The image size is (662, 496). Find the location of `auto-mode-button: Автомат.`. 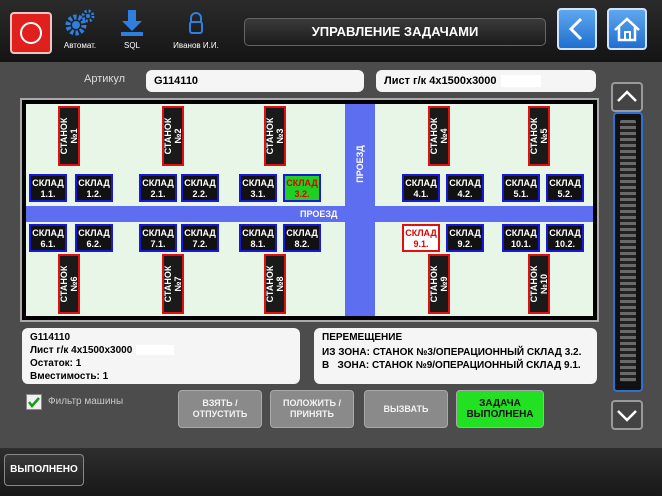

auto-mode-button: Автомат. is located at coordinates (80, 32).